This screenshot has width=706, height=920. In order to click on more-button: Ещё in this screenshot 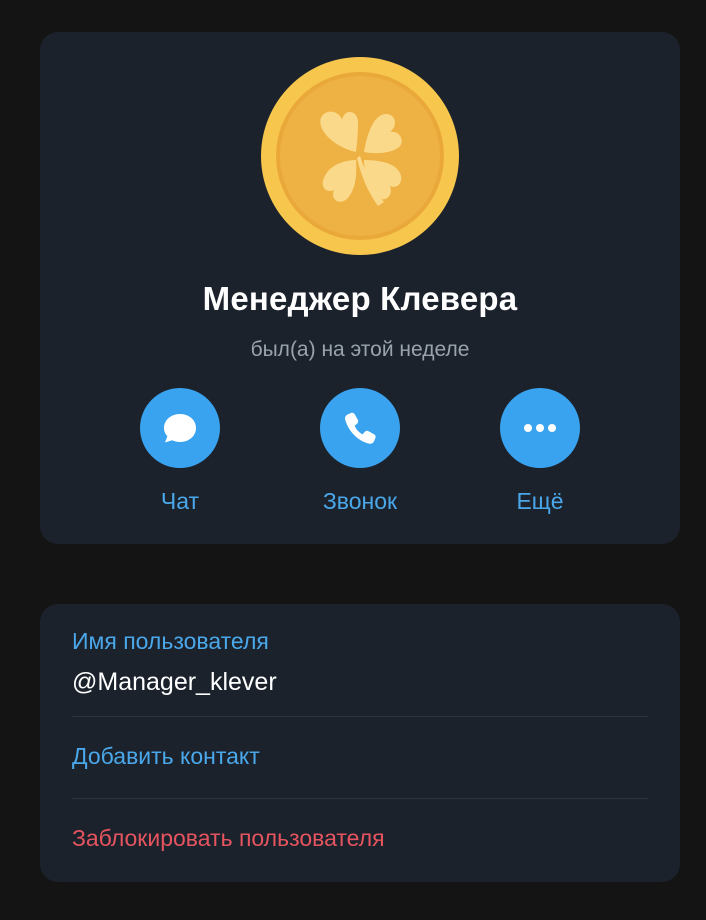, I will do `click(540, 451)`.